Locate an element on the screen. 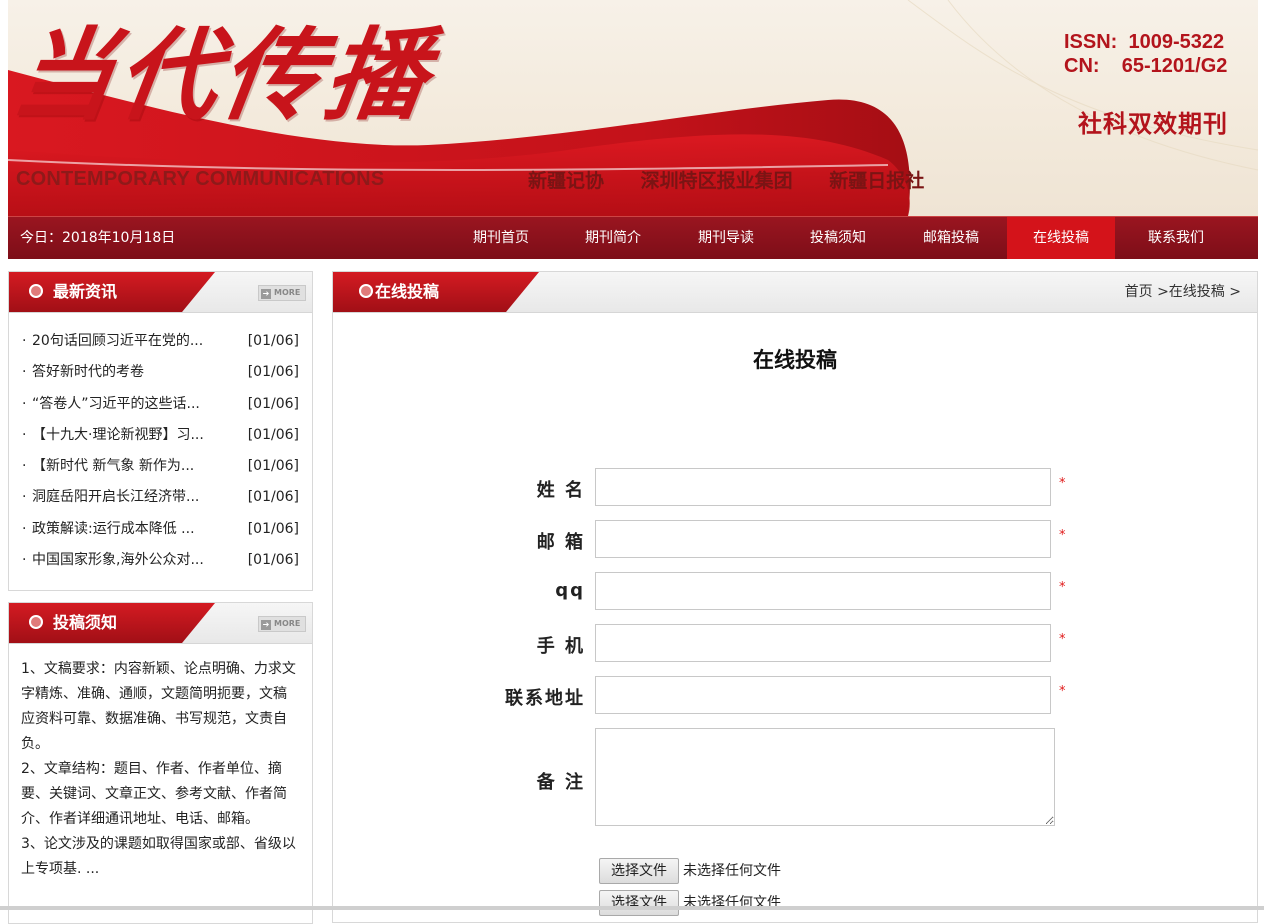 This screenshot has width=1264, height=924. site-logo-chinese: 当代传播 is located at coordinates (223, 75).